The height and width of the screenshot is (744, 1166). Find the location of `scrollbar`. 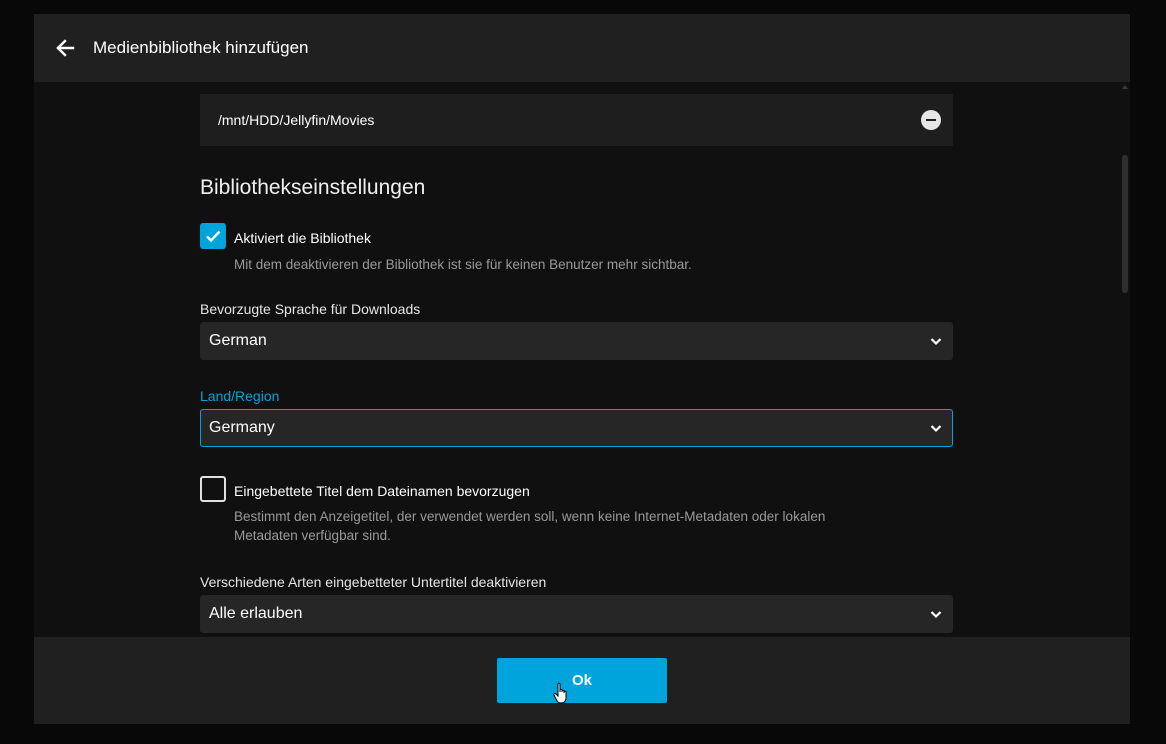

scrollbar is located at coordinates (1125, 359).